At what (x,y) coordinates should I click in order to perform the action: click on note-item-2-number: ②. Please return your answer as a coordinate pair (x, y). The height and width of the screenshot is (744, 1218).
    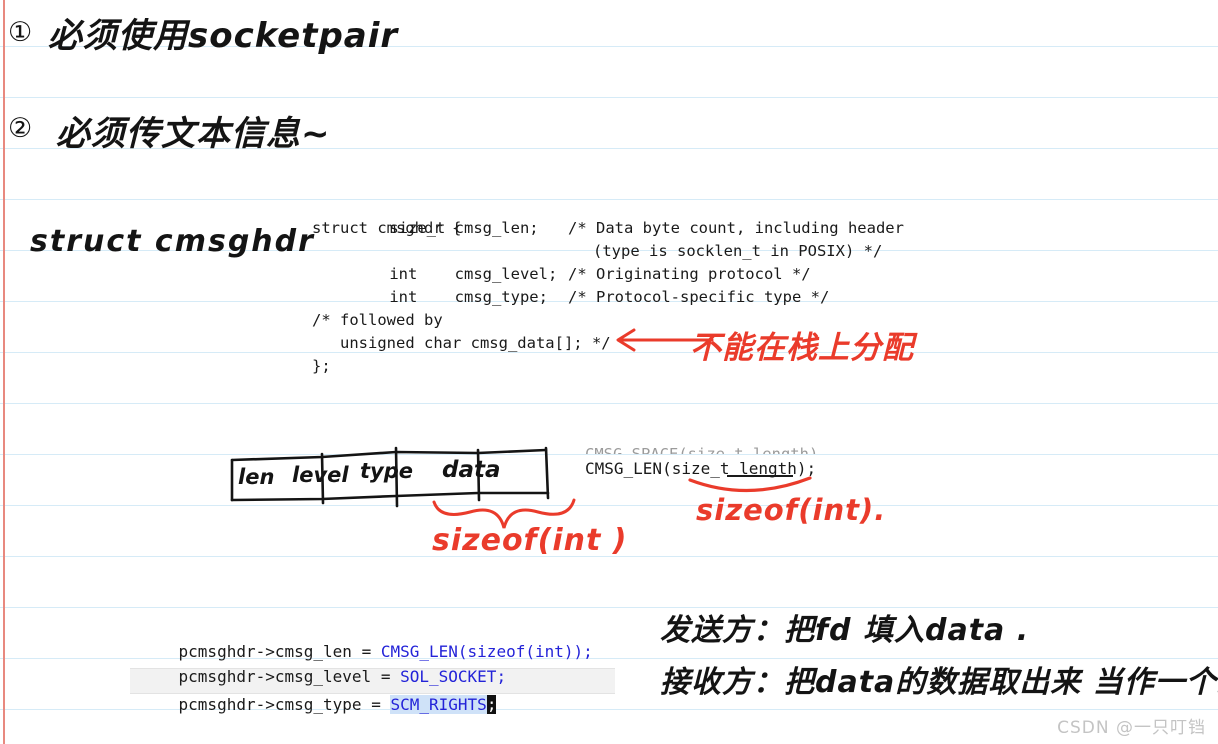
    Looking at the image, I should click on (20, 128).